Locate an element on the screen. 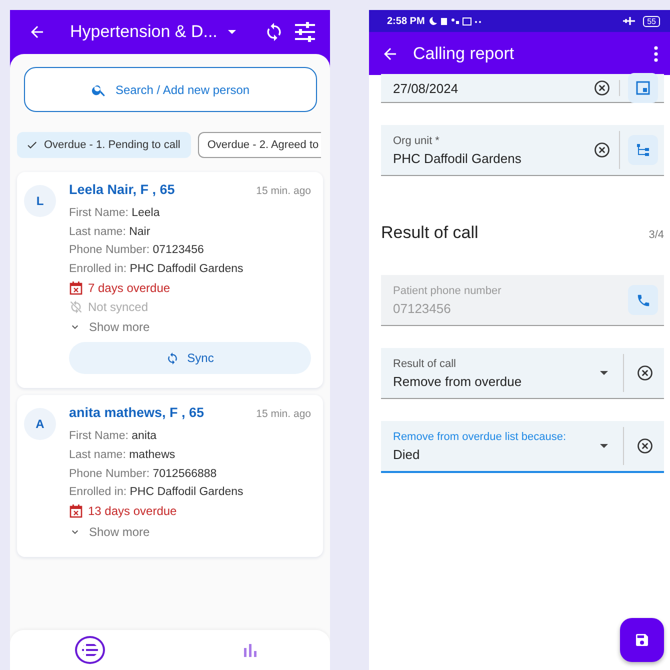 The height and width of the screenshot is (670, 670). dropdown-field: Remove from overdue list because: Died is located at coordinates (522, 447).